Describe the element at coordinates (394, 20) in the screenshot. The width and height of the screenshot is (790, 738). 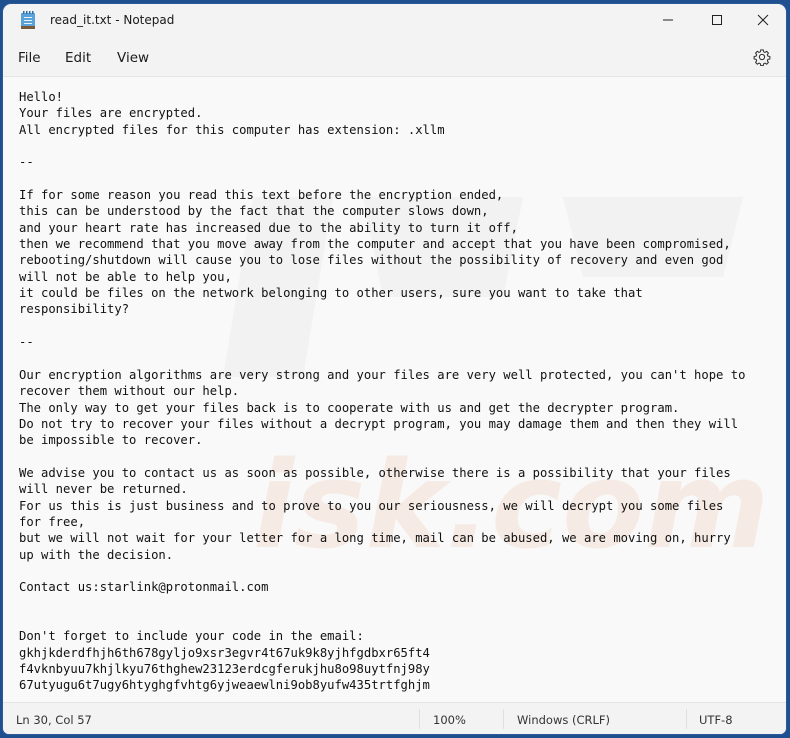
I see `title-bar: read_it.txt - Notepad` at that location.